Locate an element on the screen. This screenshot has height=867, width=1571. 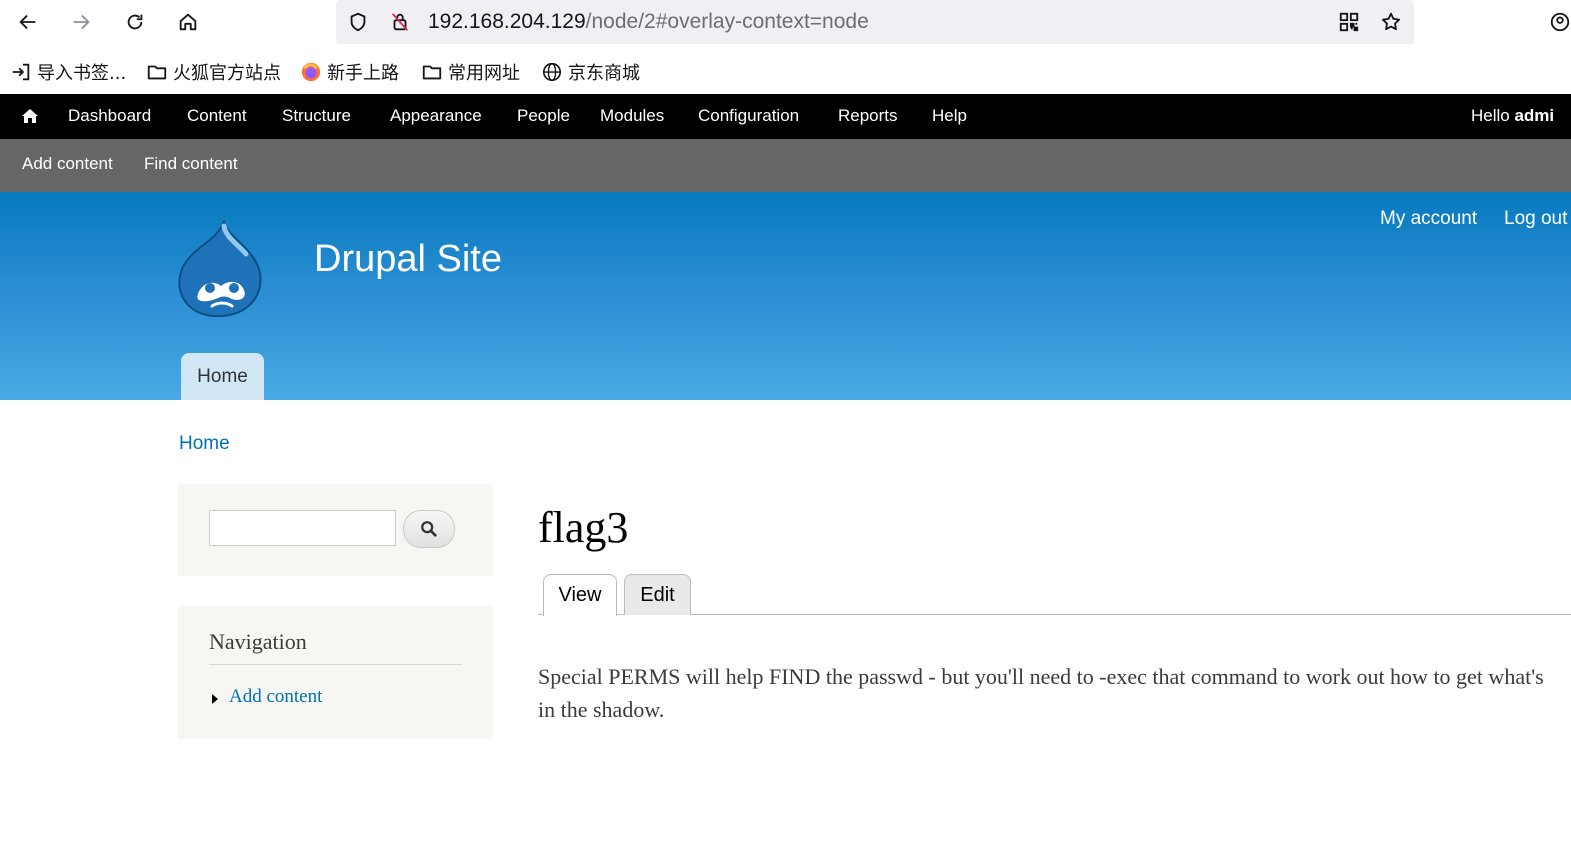
qr-code-icon is located at coordinates (1349, 22).